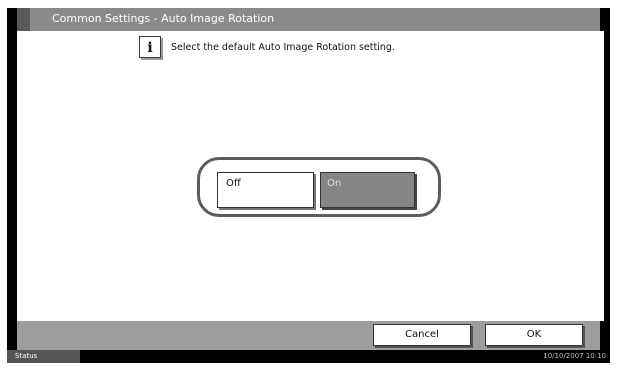 This screenshot has height=370, width=617. I want to click on cancel-button: Cancel, so click(422, 335).